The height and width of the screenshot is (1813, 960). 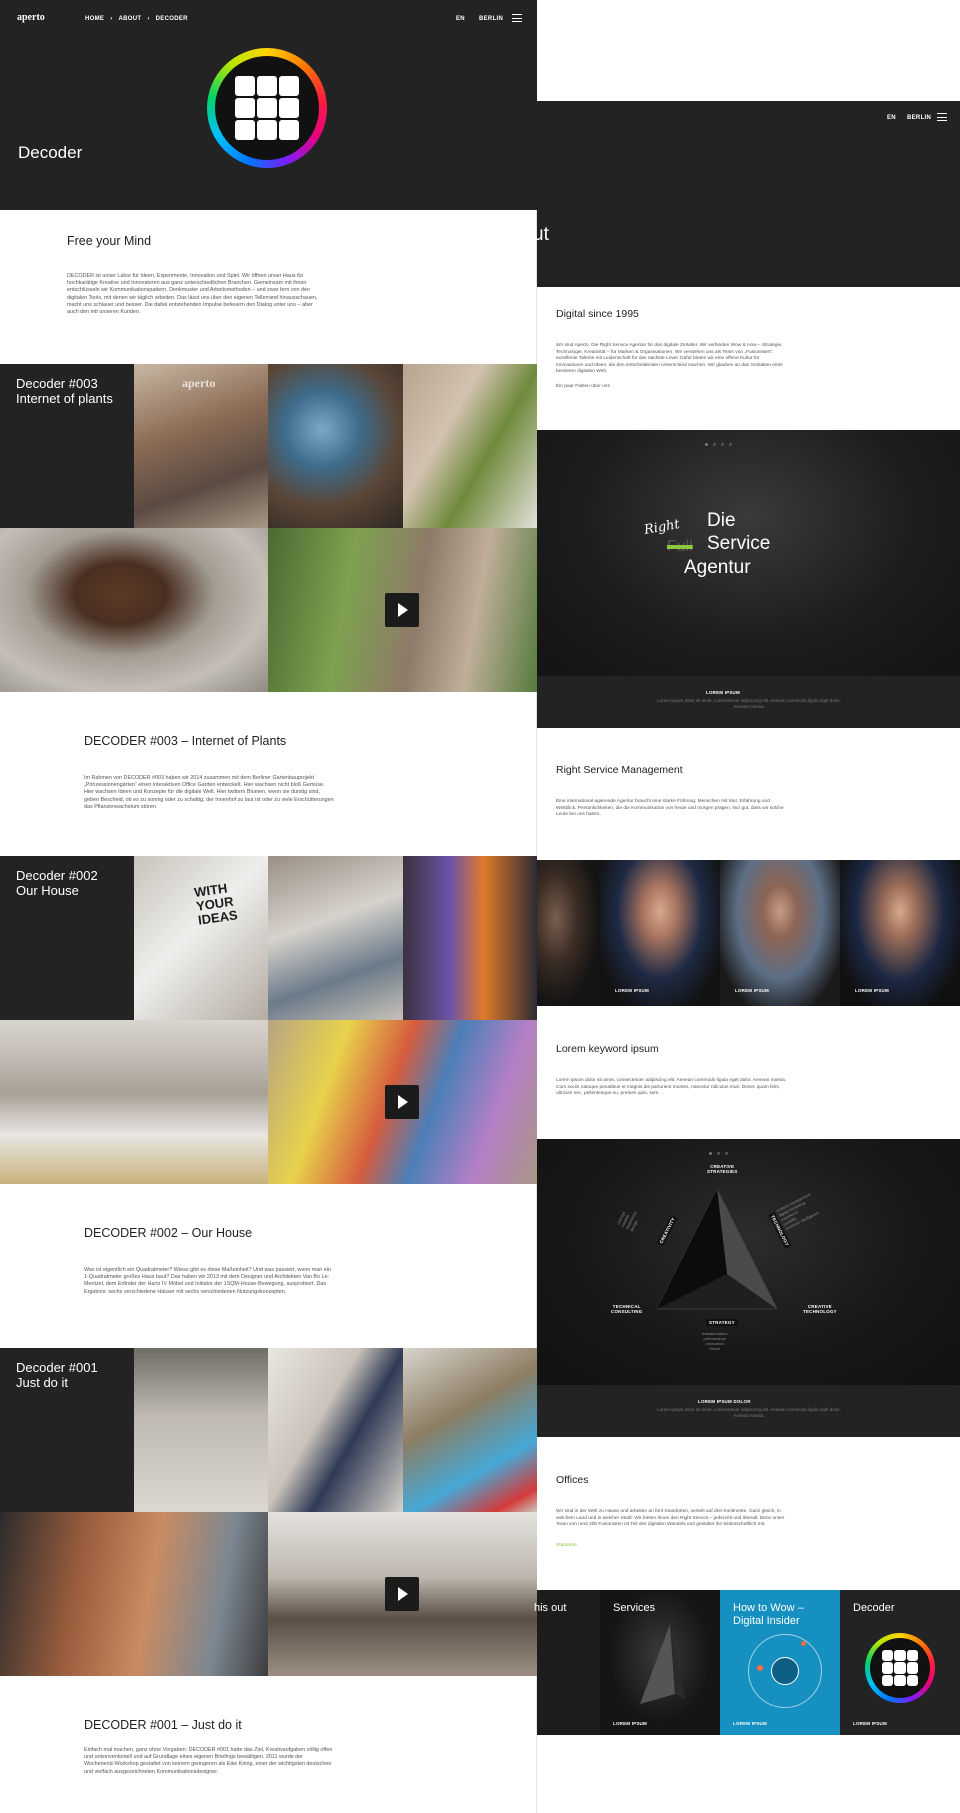 I want to click on photo-garden, so click(x=402, y=610).